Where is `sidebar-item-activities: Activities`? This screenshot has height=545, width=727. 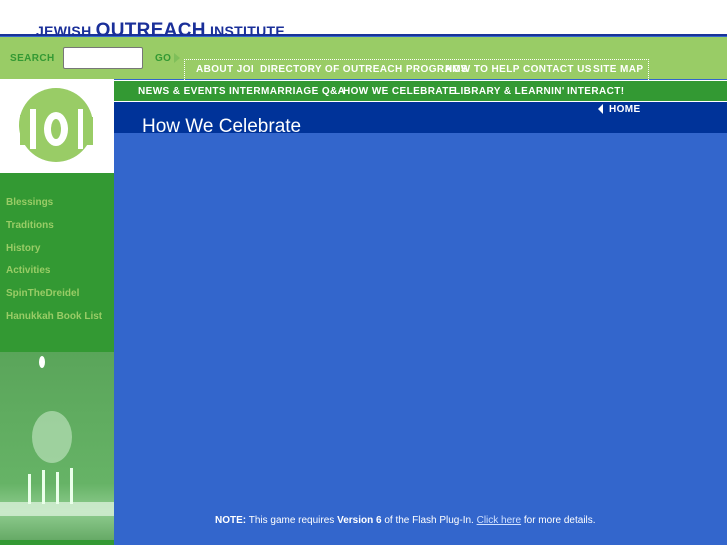
sidebar-item-activities: Activities is located at coordinates (28, 270).